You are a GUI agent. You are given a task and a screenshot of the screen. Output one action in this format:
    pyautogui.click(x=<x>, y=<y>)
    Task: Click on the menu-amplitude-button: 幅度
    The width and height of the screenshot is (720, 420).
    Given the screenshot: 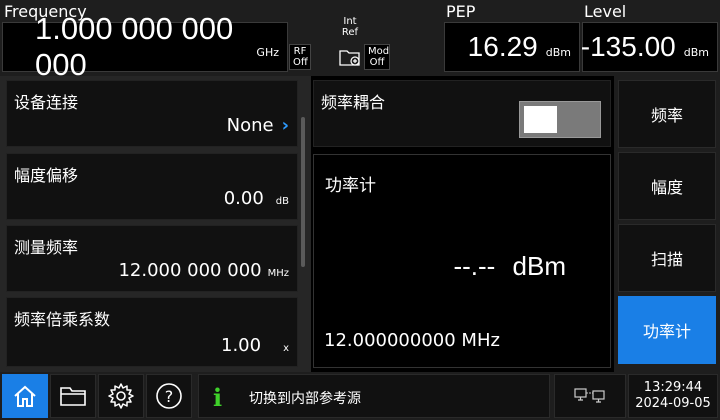 What is the action you would take?
    pyautogui.click(x=667, y=186)
    